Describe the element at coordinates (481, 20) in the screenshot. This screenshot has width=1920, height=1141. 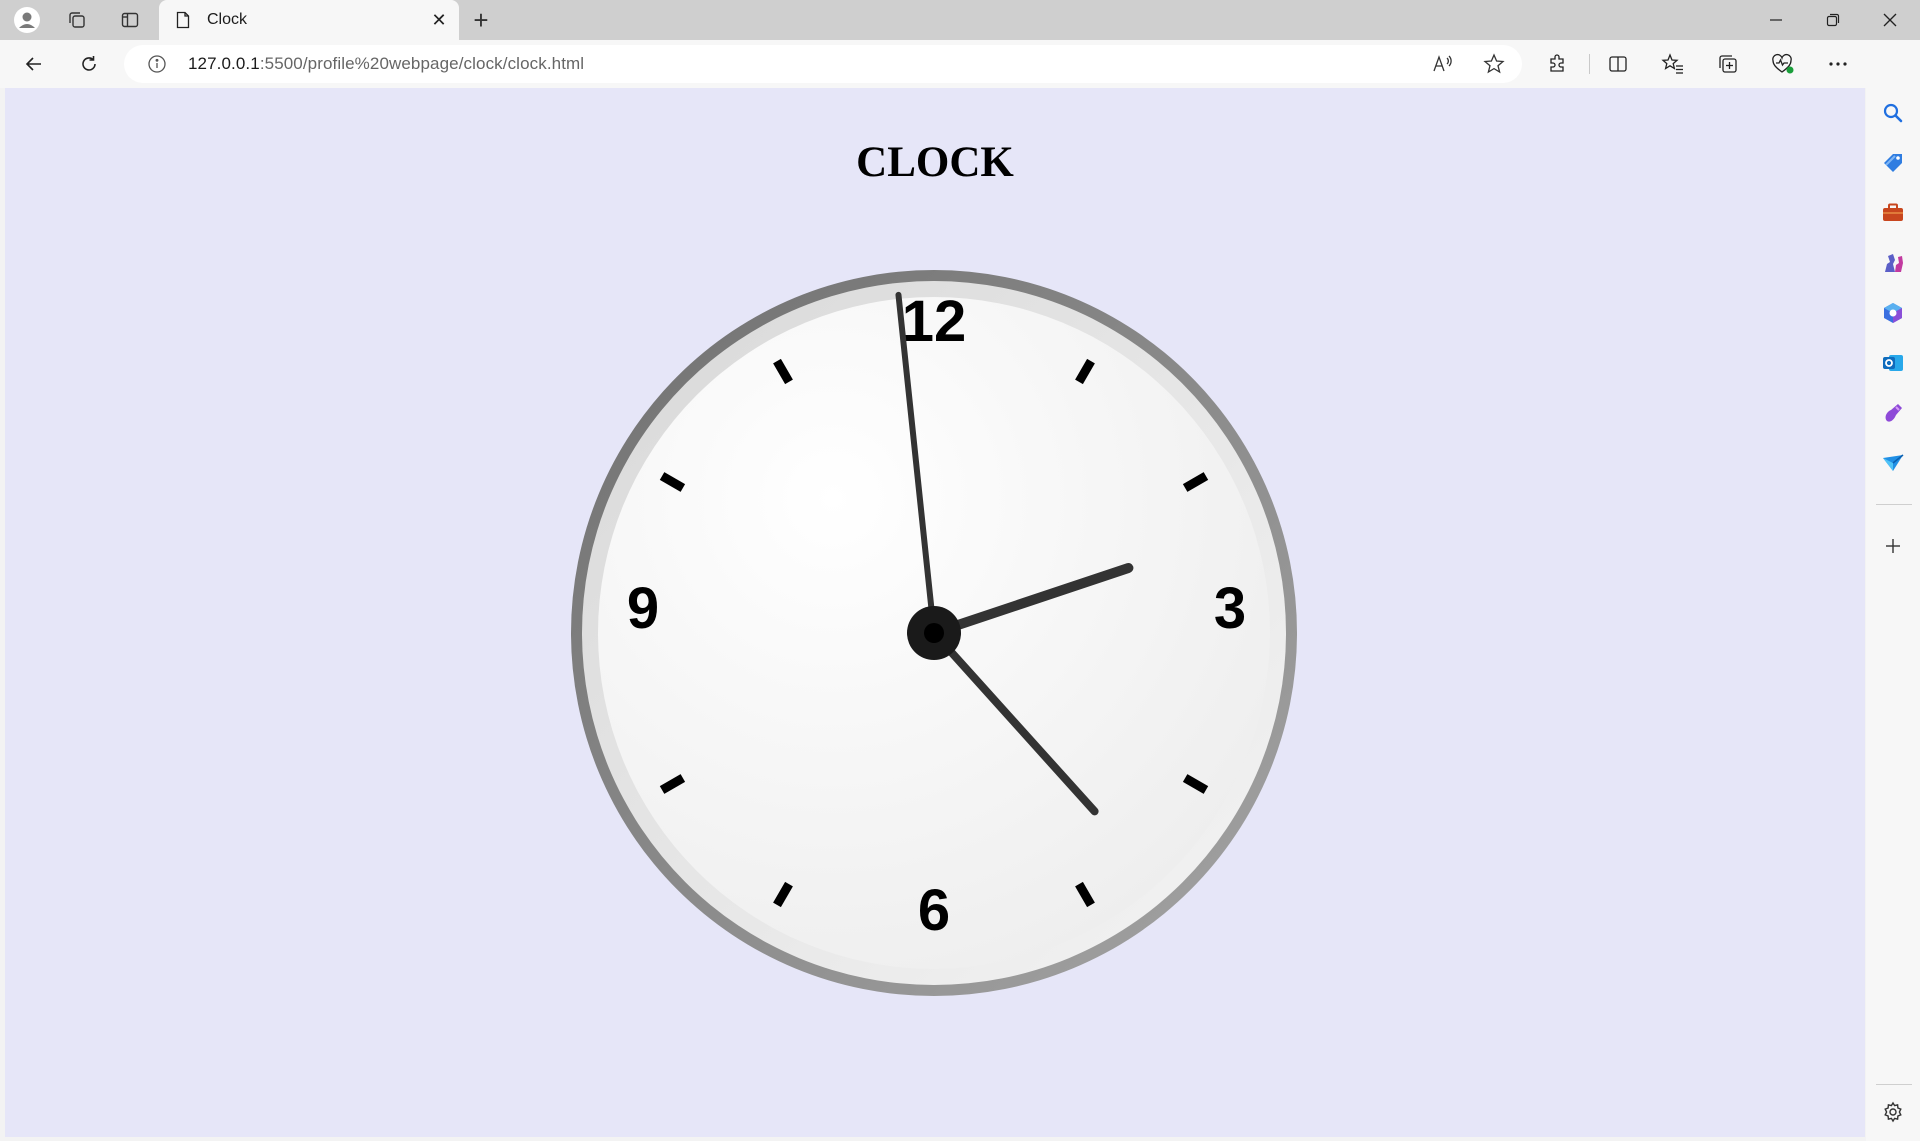
I see `new-tab-button: +` at that location.